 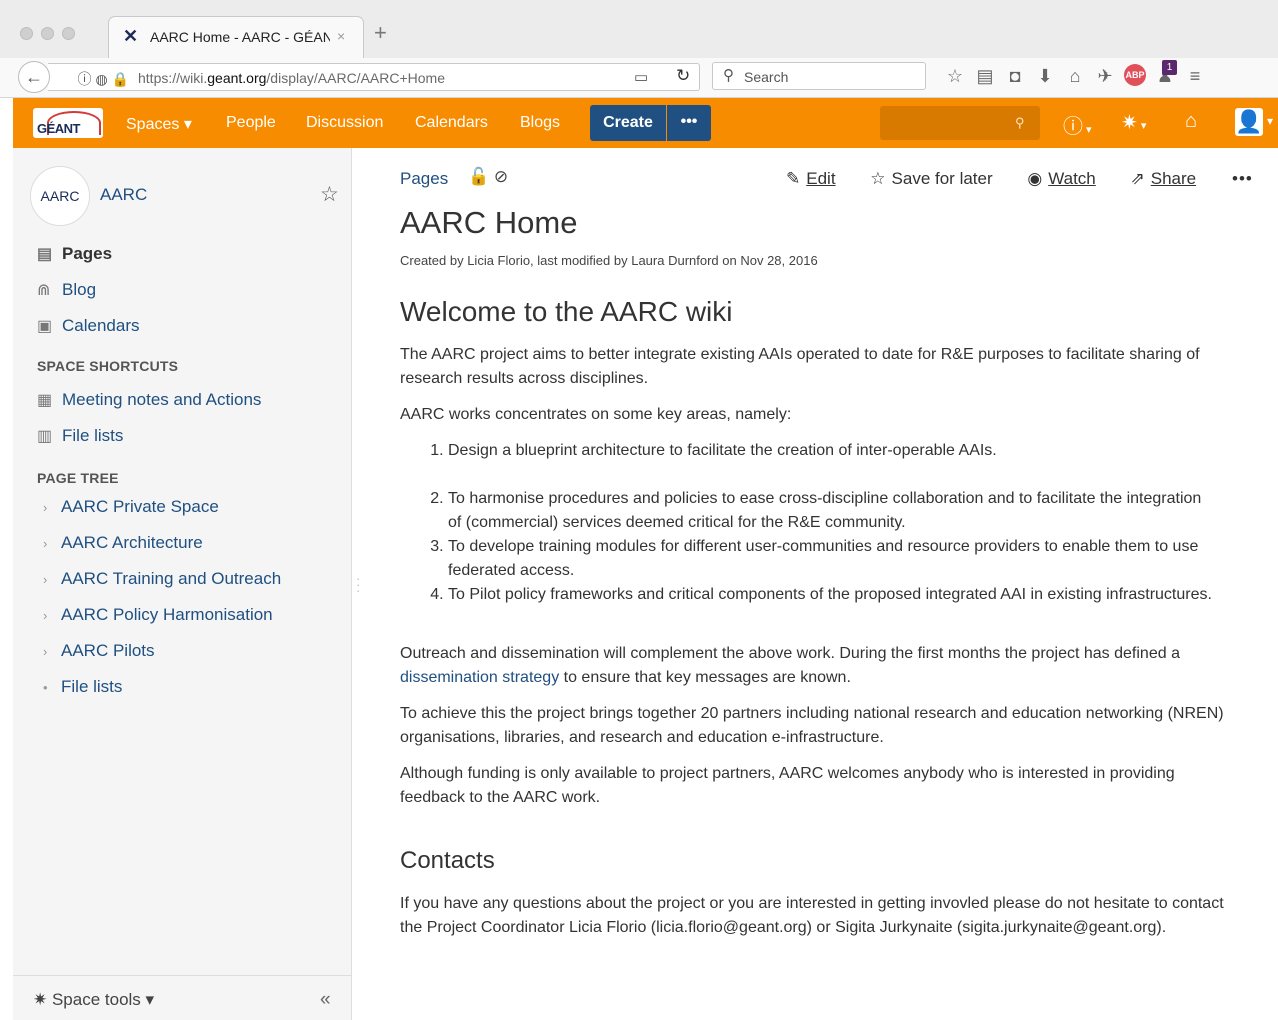 What do you see at coordinates (1015, 76) in the screenshot?
I see `pocket-icon: ◘` at bounding box center [1015, 76].